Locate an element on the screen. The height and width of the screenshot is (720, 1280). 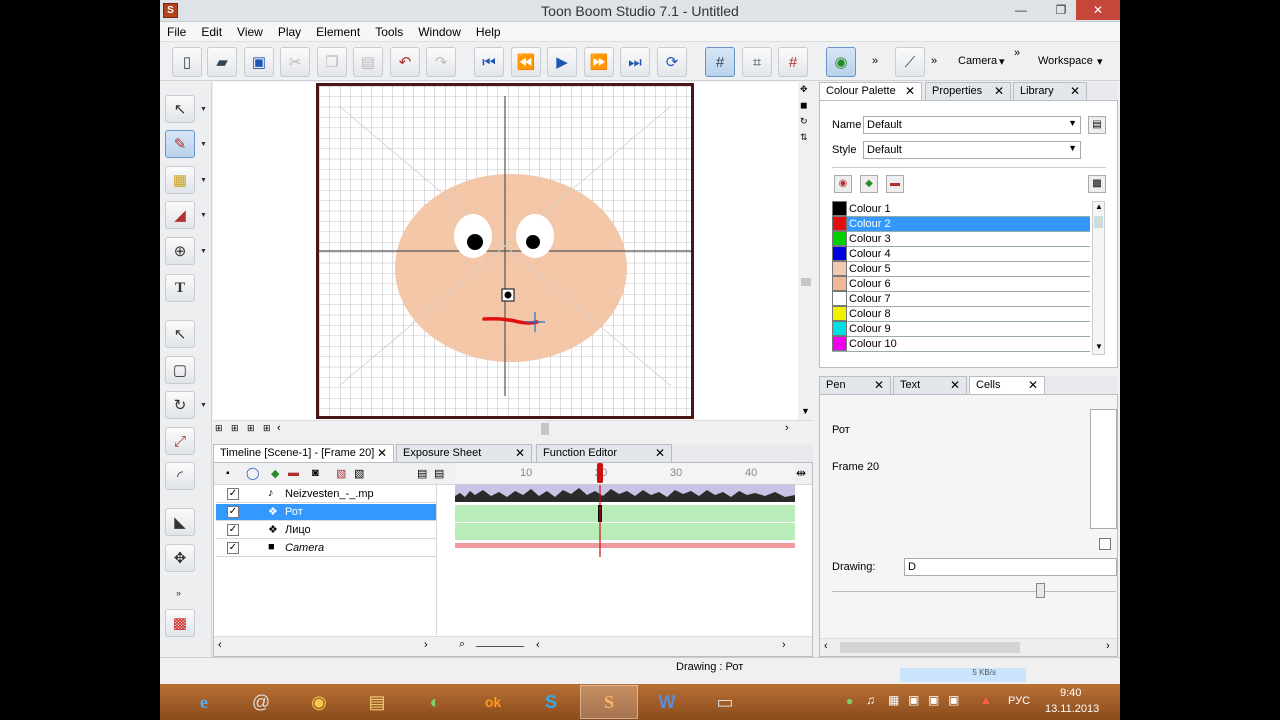
layer-props-icon: ◯ is located at coordinates (252, 473).